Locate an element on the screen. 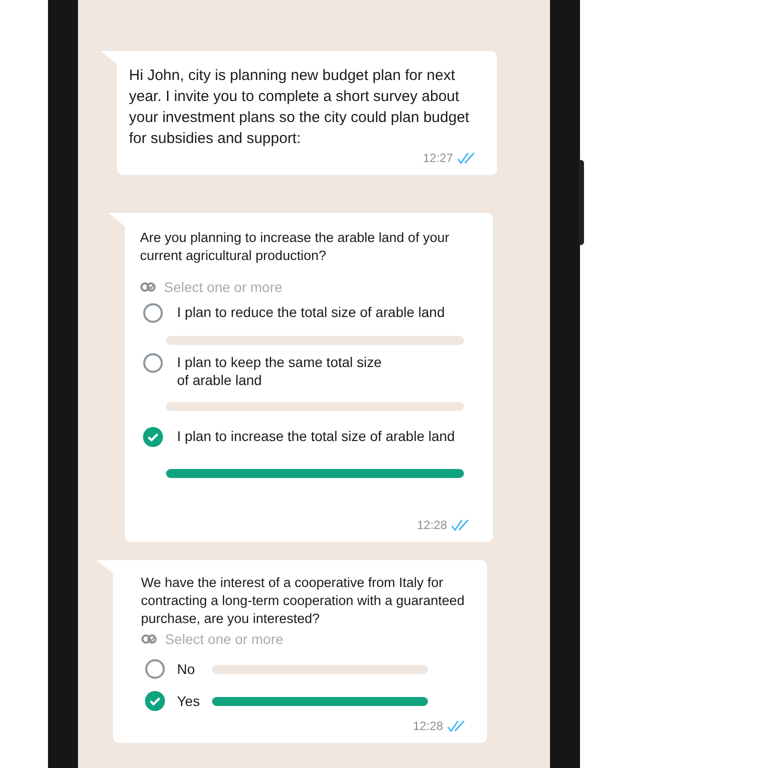  poll-question: Are you planning to increase the arable land of your current agricultural production? is located at coordinates (295, 247).